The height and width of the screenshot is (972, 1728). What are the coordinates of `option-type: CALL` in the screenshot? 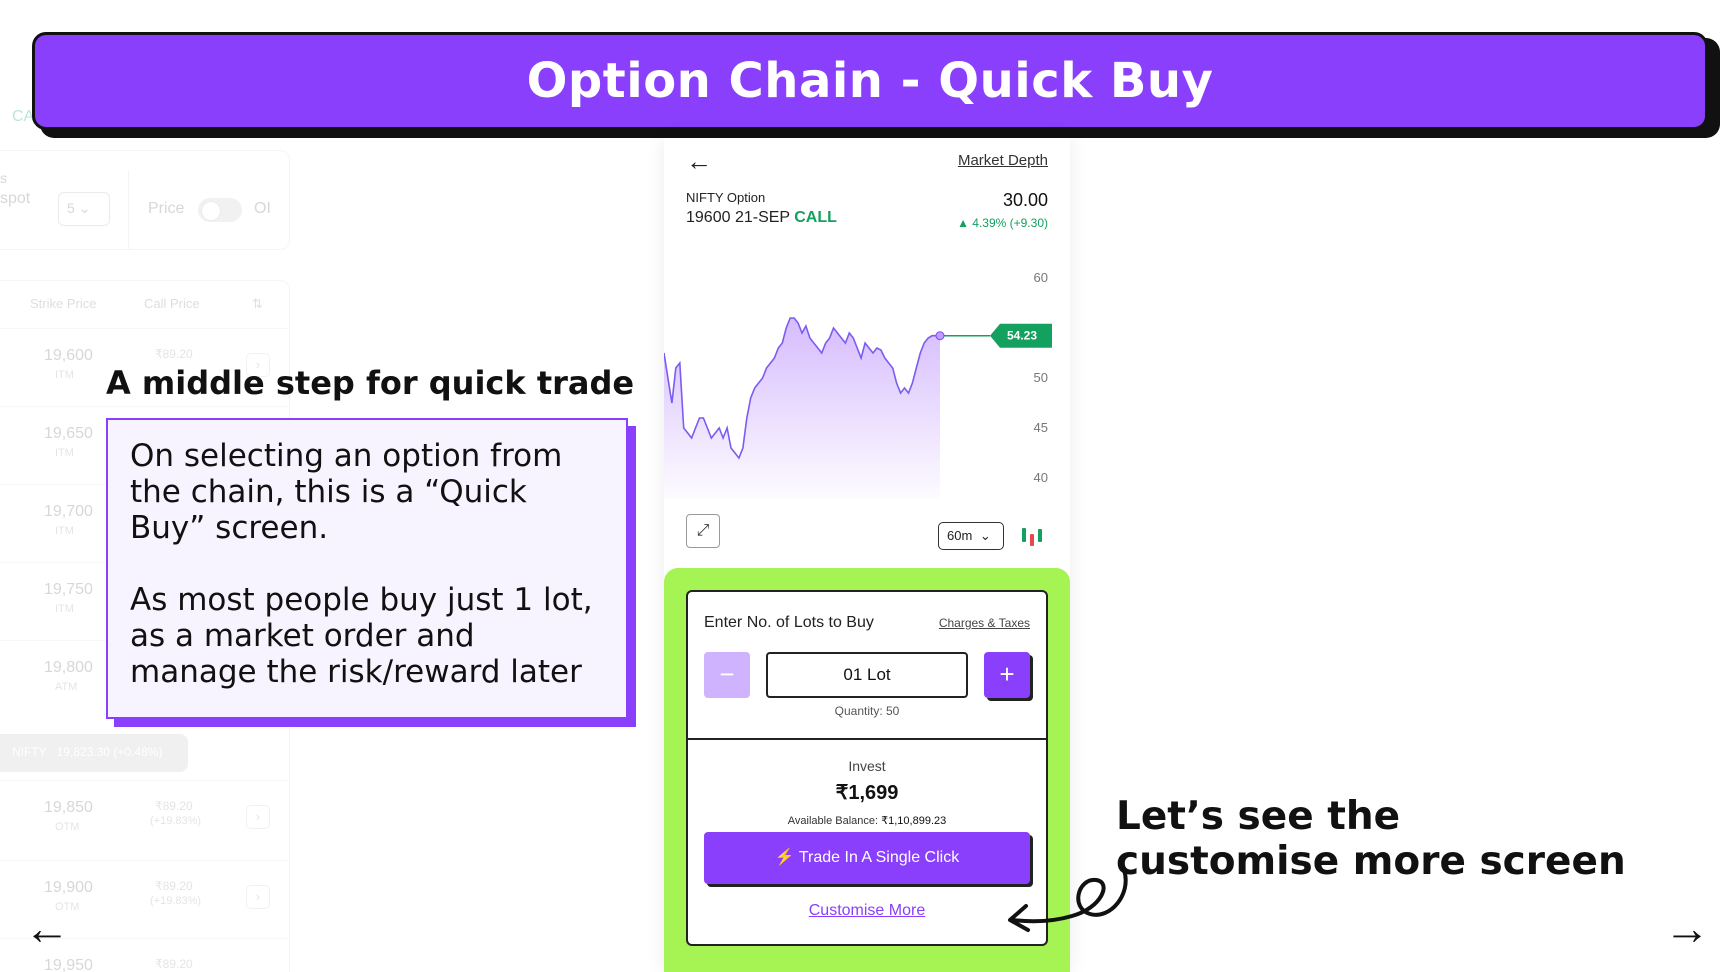 It's located at (815, 217).